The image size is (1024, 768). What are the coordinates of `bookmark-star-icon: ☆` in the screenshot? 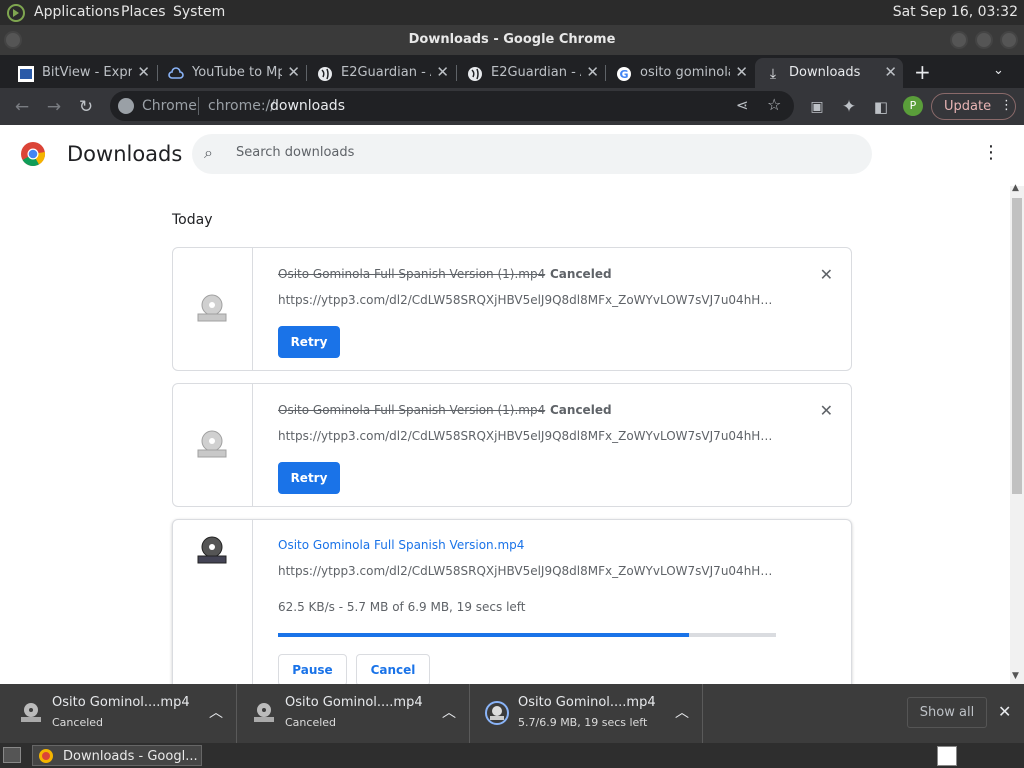 It's located at (774, 104).